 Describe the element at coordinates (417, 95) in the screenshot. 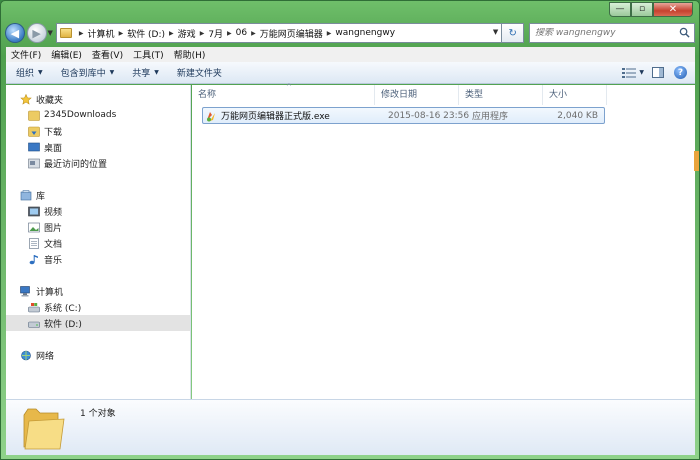

I see `column-header-date: 修改日期` at that location.